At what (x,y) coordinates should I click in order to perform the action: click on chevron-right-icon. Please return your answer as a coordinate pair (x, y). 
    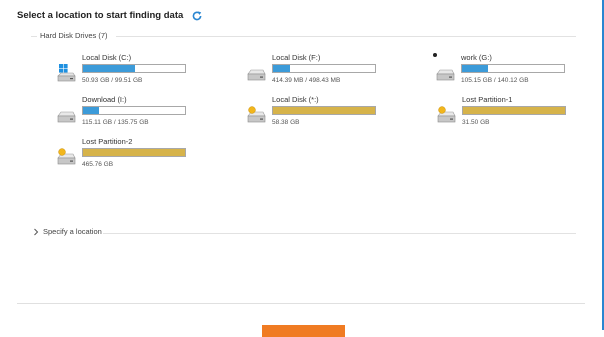
    Looking at the image, I should click on (36, 232).